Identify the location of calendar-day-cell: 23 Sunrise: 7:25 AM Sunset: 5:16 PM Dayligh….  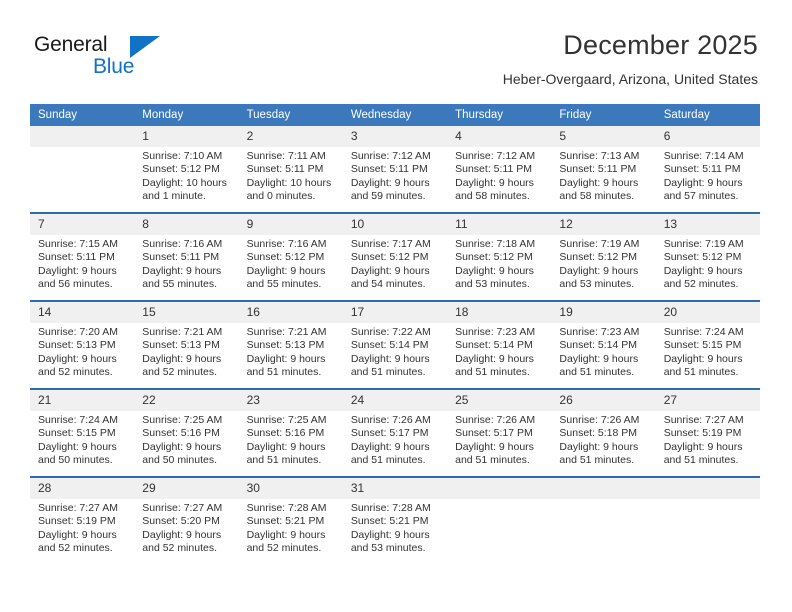
(290, 432).